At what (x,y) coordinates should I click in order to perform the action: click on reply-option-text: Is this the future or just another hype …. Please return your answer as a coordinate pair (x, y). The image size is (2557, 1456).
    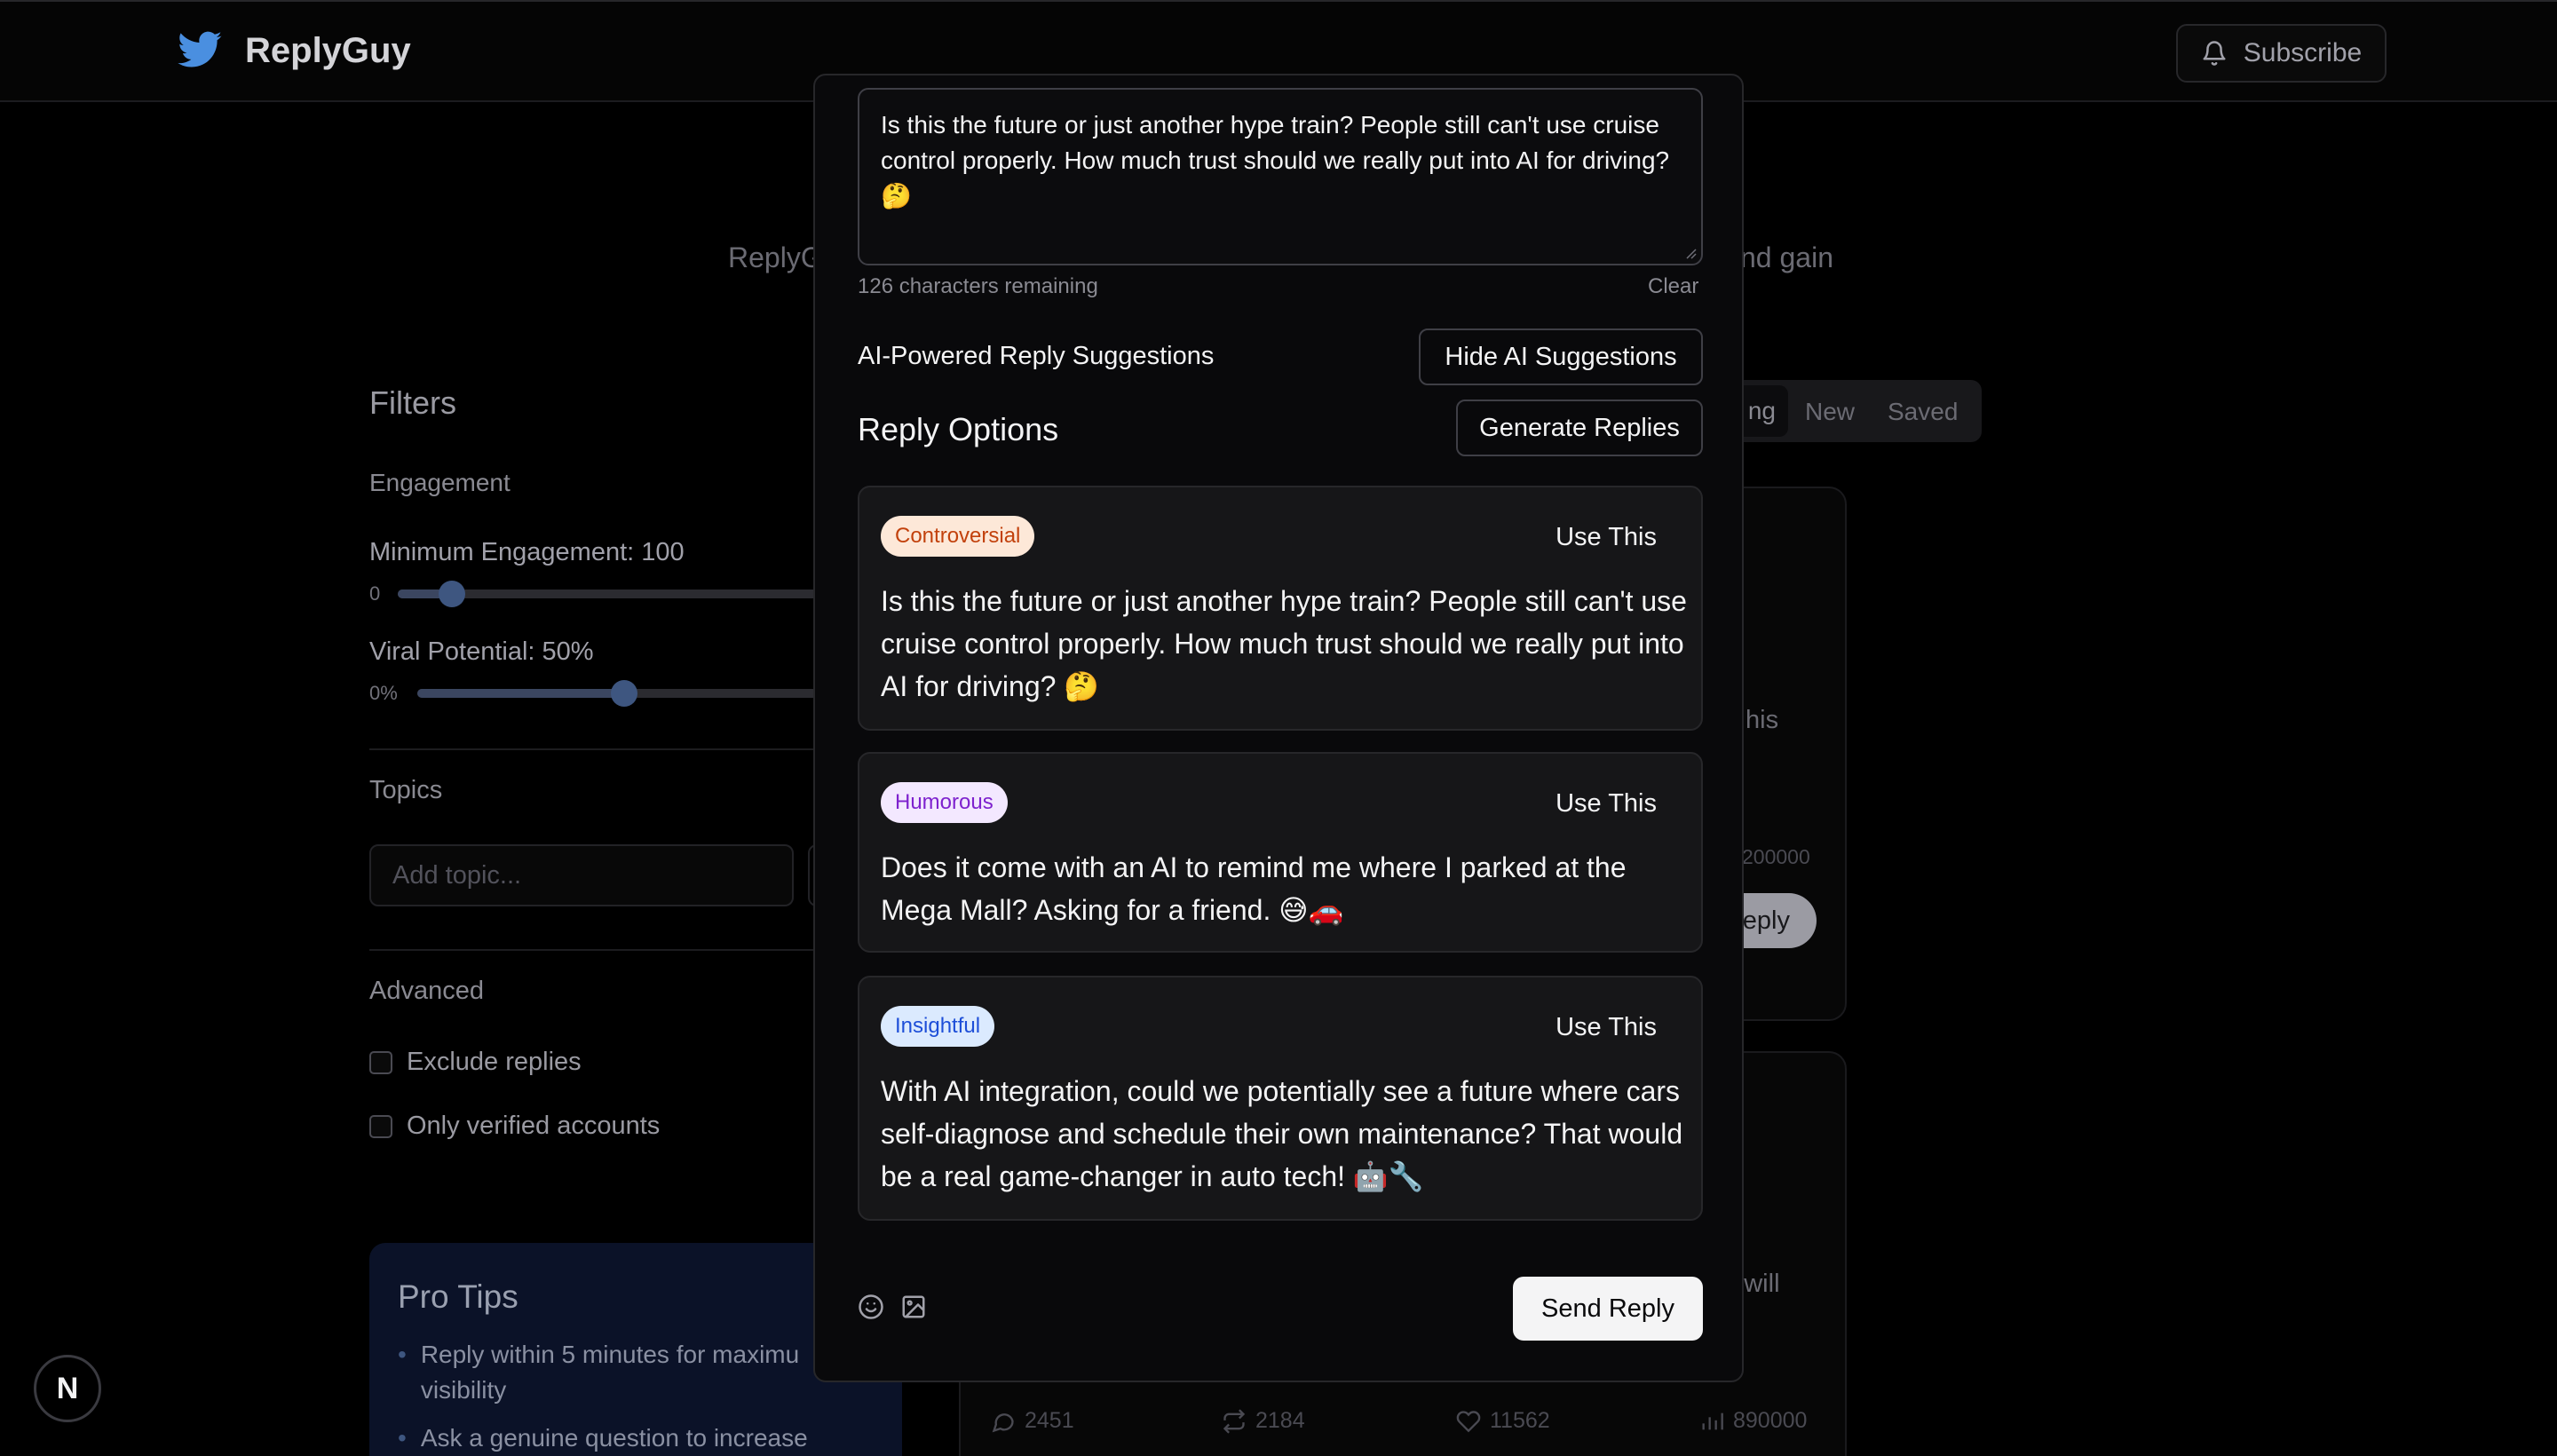
    Looking at the image, I should click on (1284, 643).